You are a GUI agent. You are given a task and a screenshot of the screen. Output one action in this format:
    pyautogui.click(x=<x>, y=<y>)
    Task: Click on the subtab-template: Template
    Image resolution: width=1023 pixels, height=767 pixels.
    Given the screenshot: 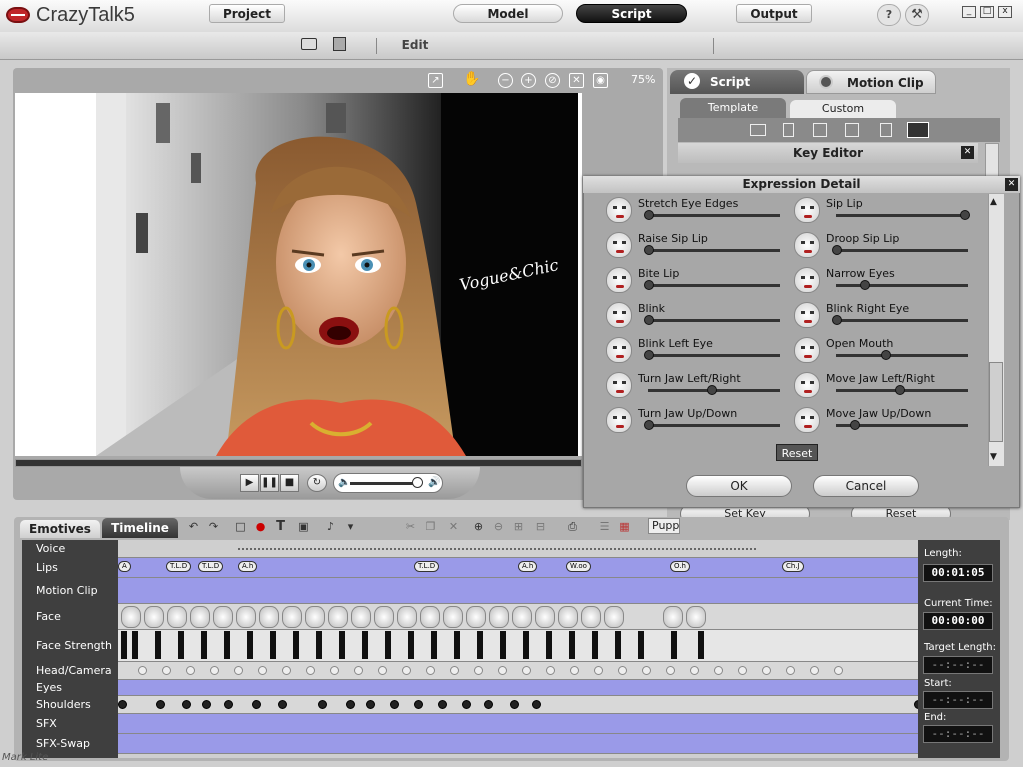 What is the action you would take?
    pyautogui.click(x=733, y=108)
    